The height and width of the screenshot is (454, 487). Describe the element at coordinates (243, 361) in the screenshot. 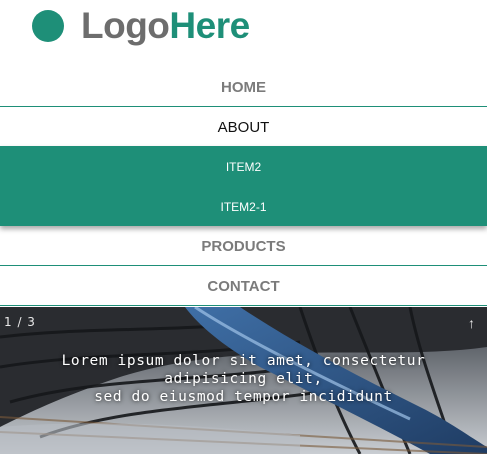

I see `caption-line-1: Lorem ipsum dolor sit amet, consectetur` at that location.